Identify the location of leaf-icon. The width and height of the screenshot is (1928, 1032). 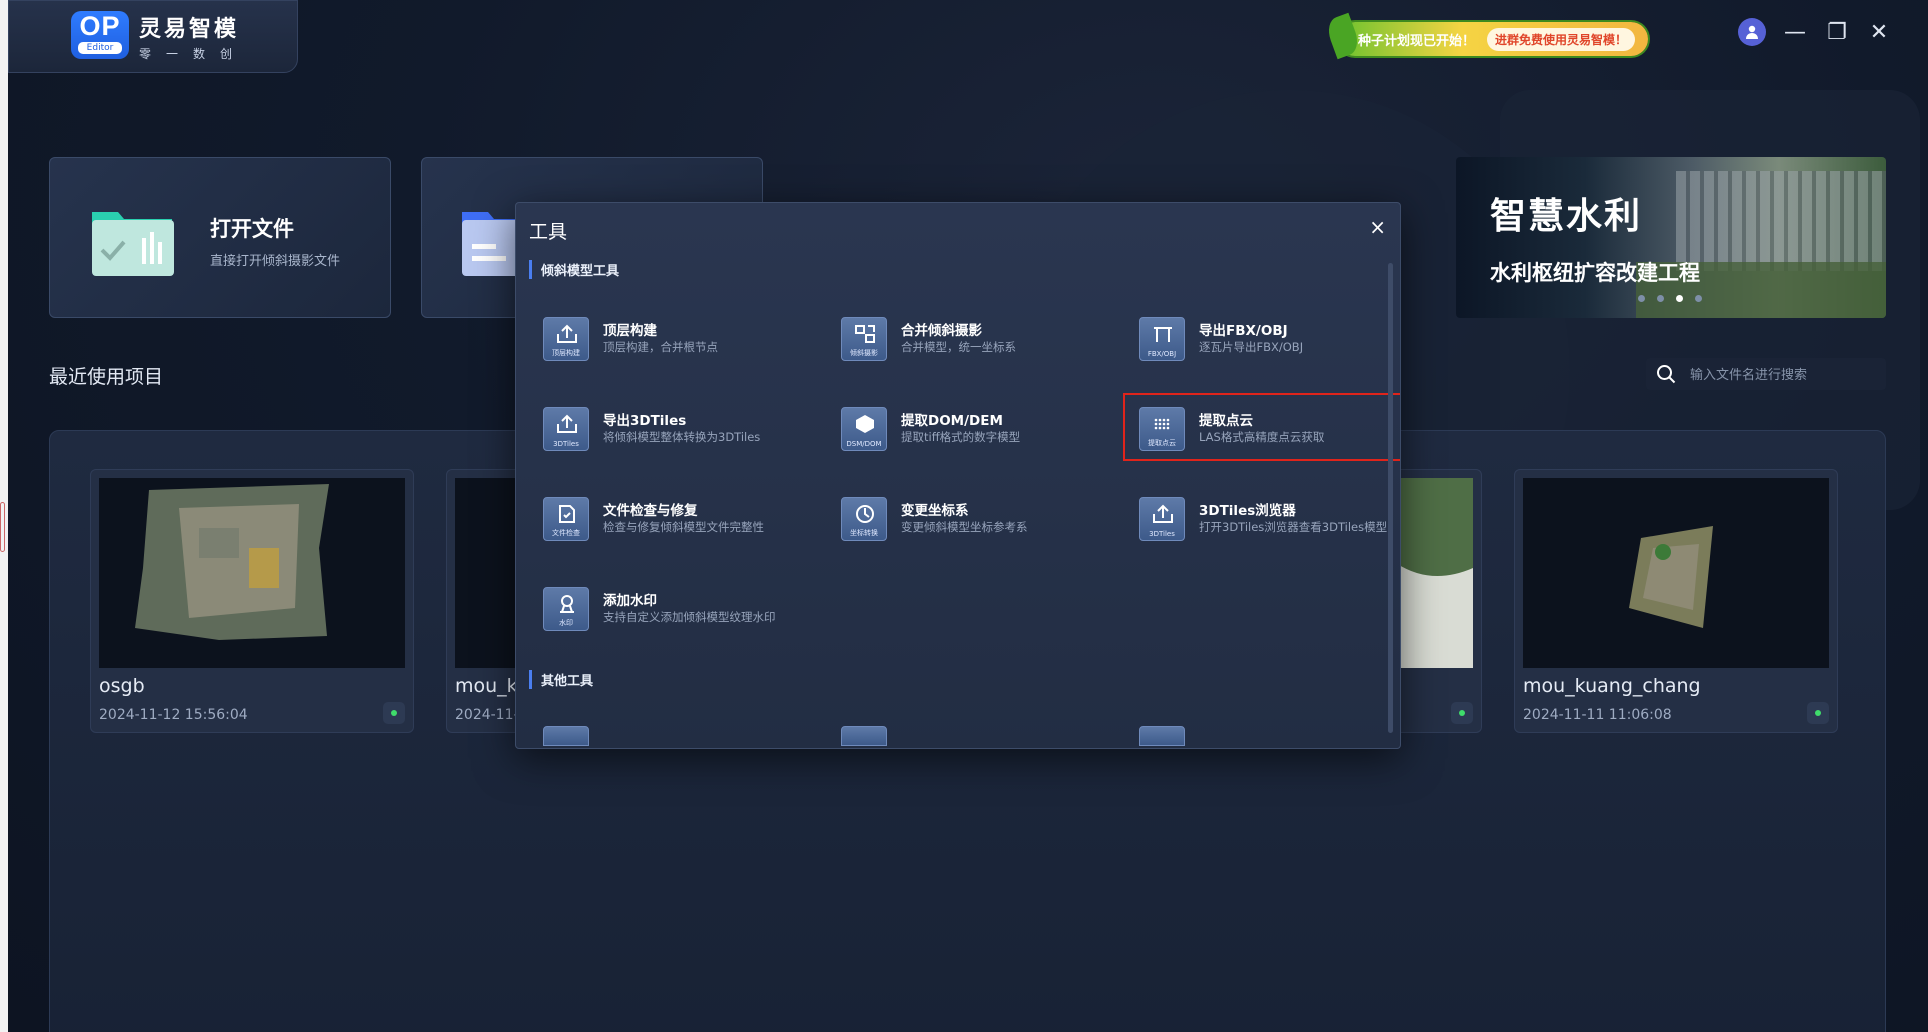
(1343, 36).